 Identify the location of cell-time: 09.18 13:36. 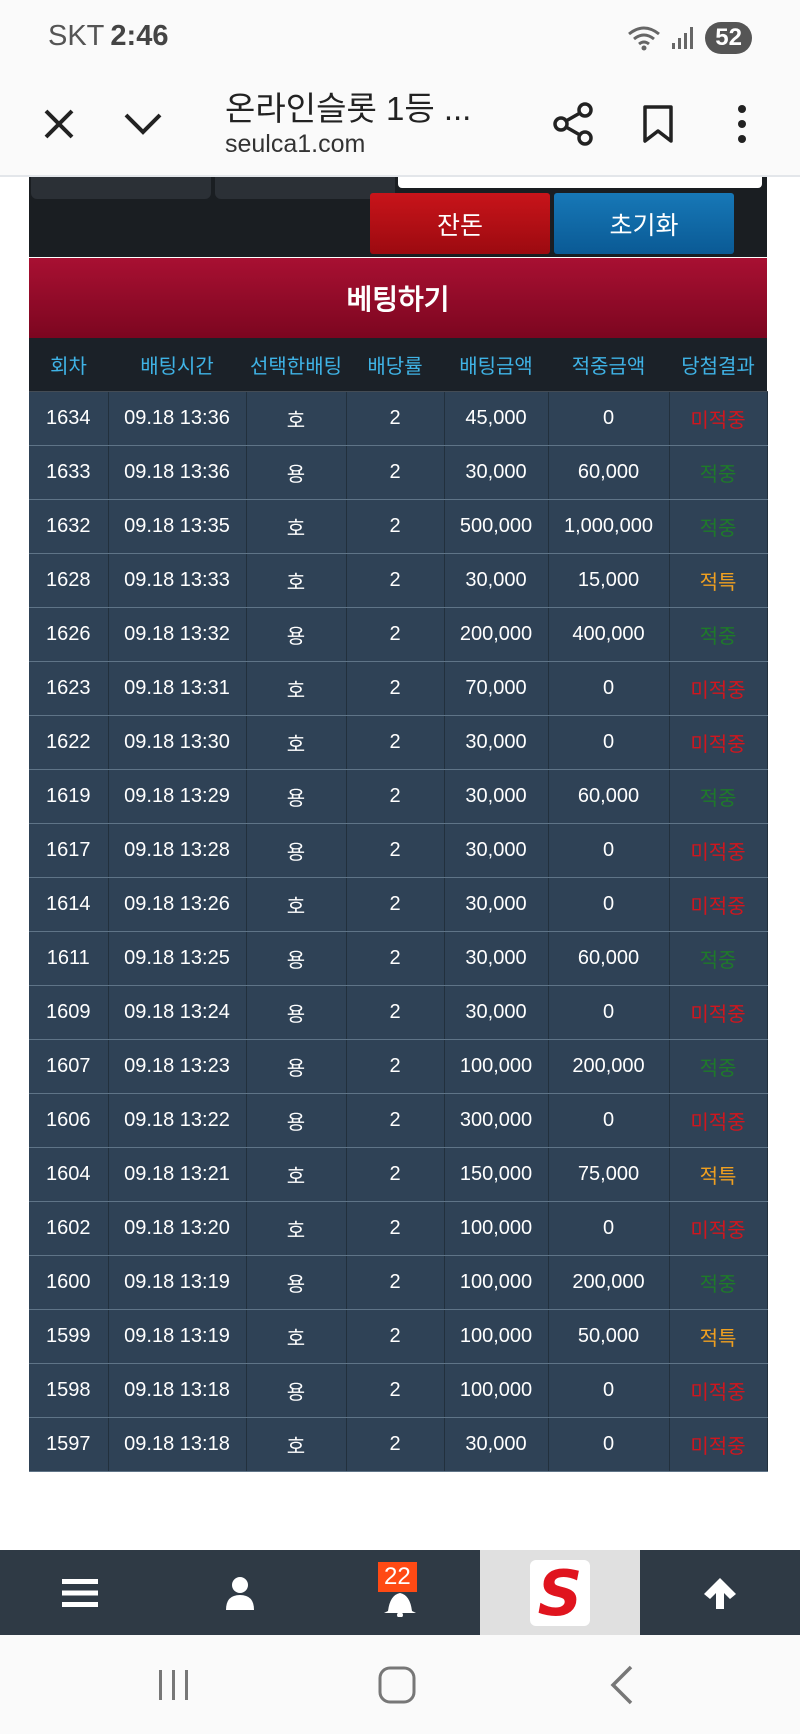
(177, 472).